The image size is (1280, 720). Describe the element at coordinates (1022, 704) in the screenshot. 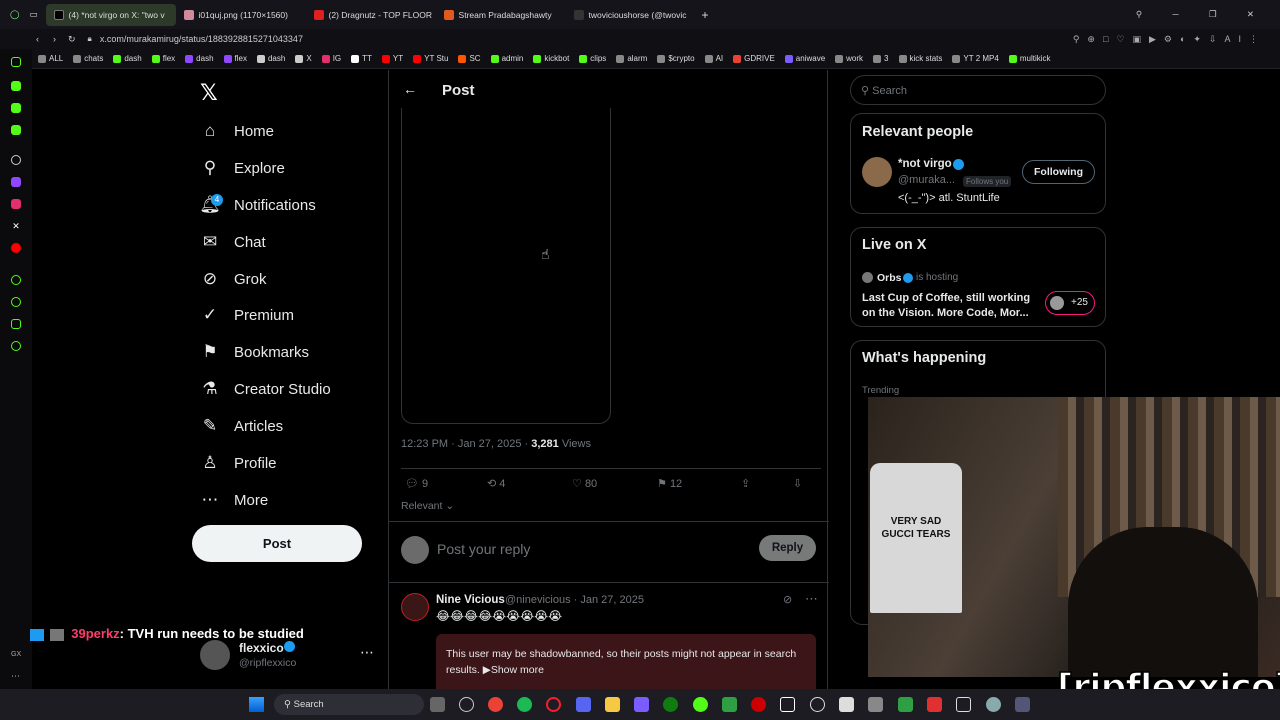

I see `calculator-icon` at that location.